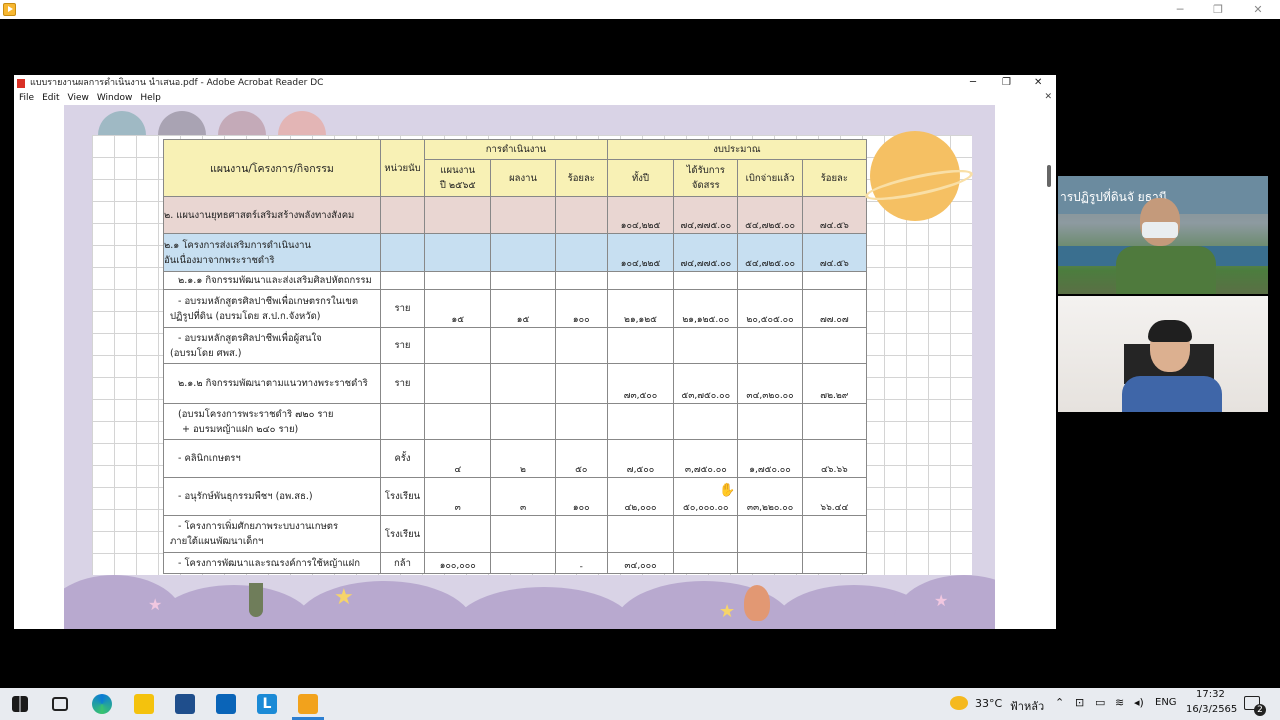 This screenshot has width=1280, height=720. I want to click on row-name-line1: - โครงการเพิ่มศักยภาพระบบงานเกษตร, so click(258, 526).